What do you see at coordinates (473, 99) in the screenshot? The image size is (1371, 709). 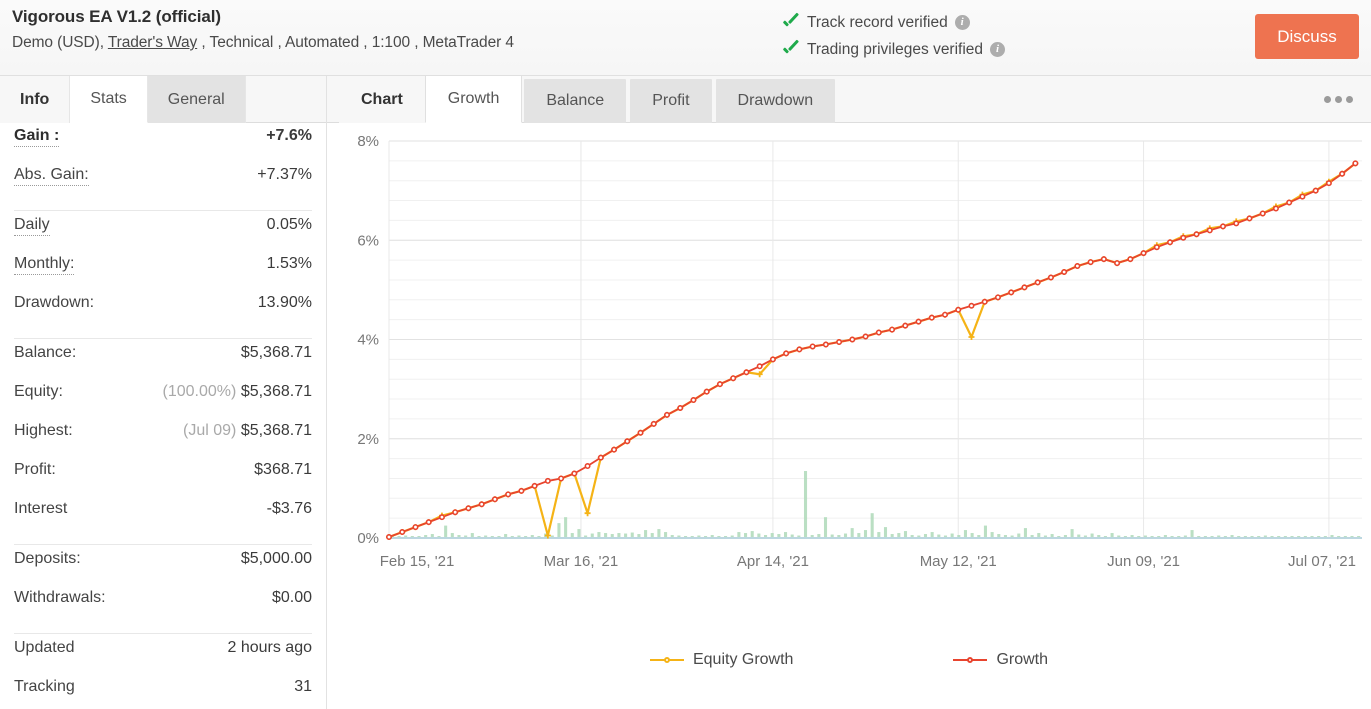 I see `chart-tab-growth: Growth` at bounding box center [473, 99].